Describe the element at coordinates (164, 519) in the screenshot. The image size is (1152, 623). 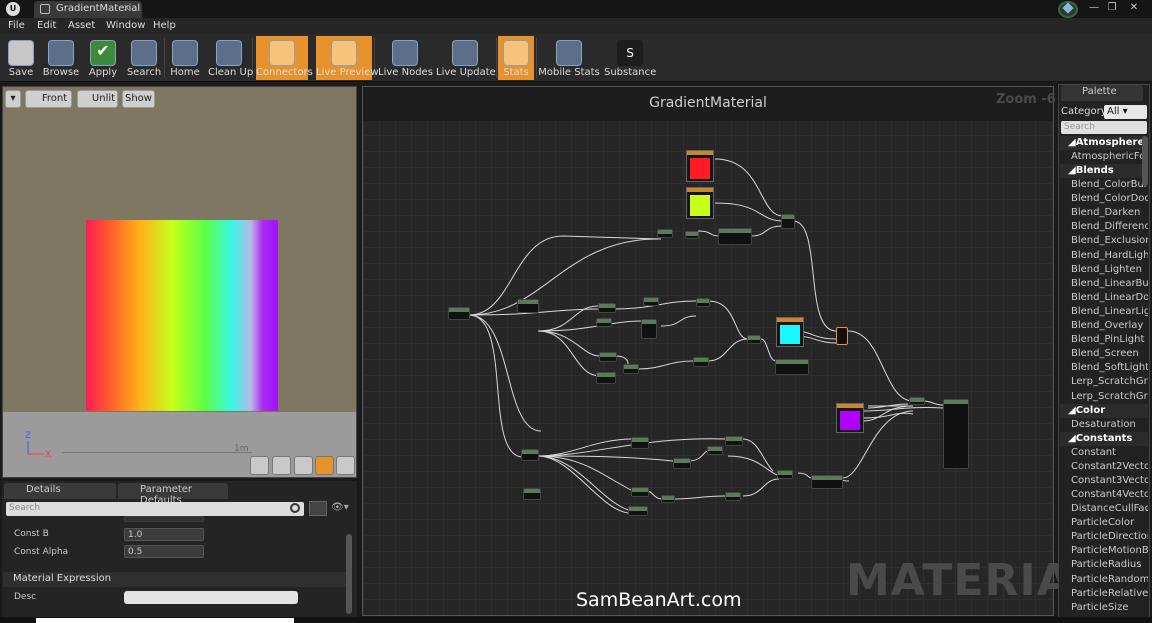
I see `const-a-field-partial` at that location.